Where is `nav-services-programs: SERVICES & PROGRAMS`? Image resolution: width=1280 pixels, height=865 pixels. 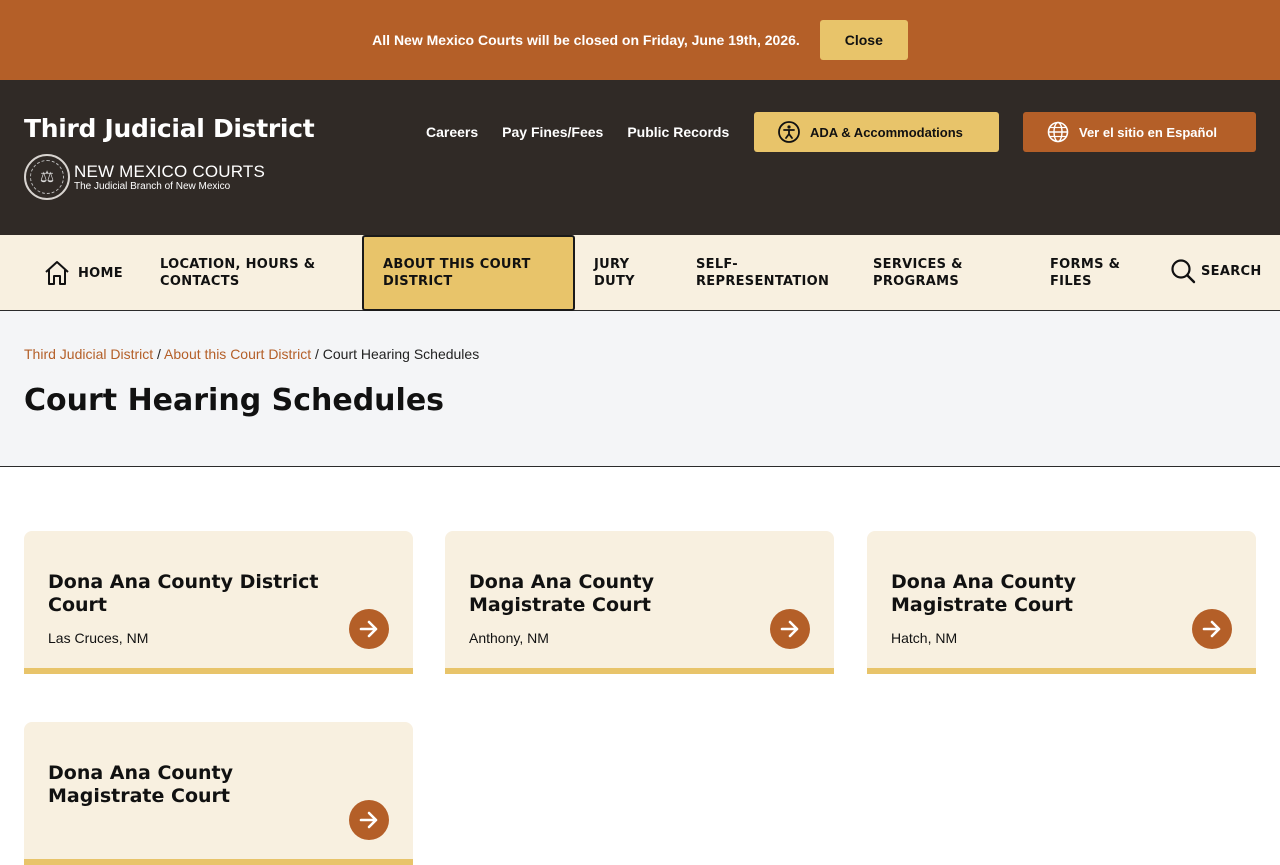 nav-services-programs: SERVICES & PROGRAMS is located at coordinates (933, 273).